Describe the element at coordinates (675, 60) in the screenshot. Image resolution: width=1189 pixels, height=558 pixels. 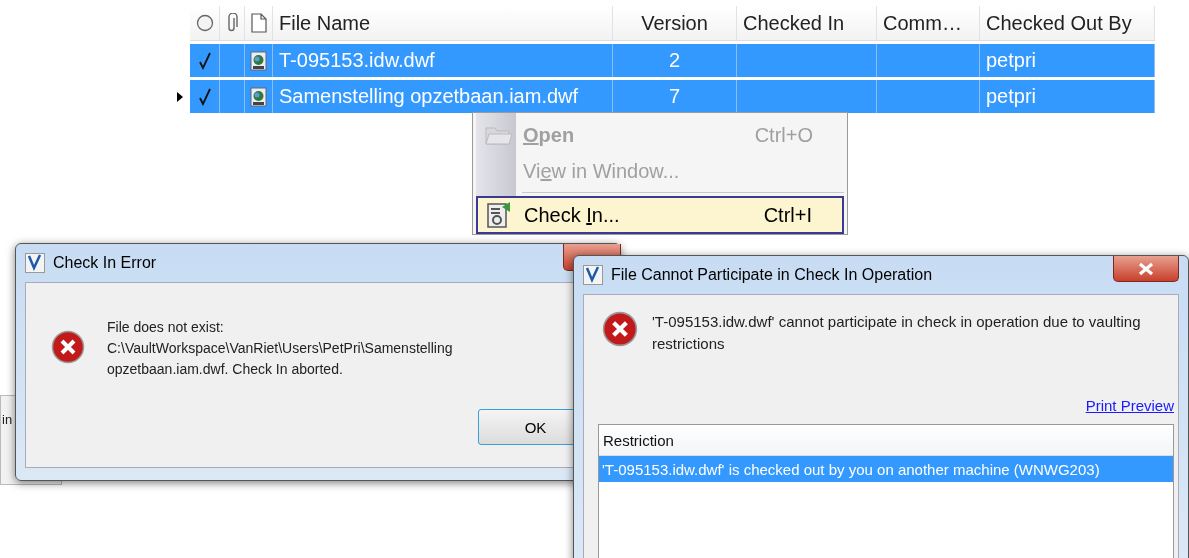
I see `table-cell: 2` at that location.